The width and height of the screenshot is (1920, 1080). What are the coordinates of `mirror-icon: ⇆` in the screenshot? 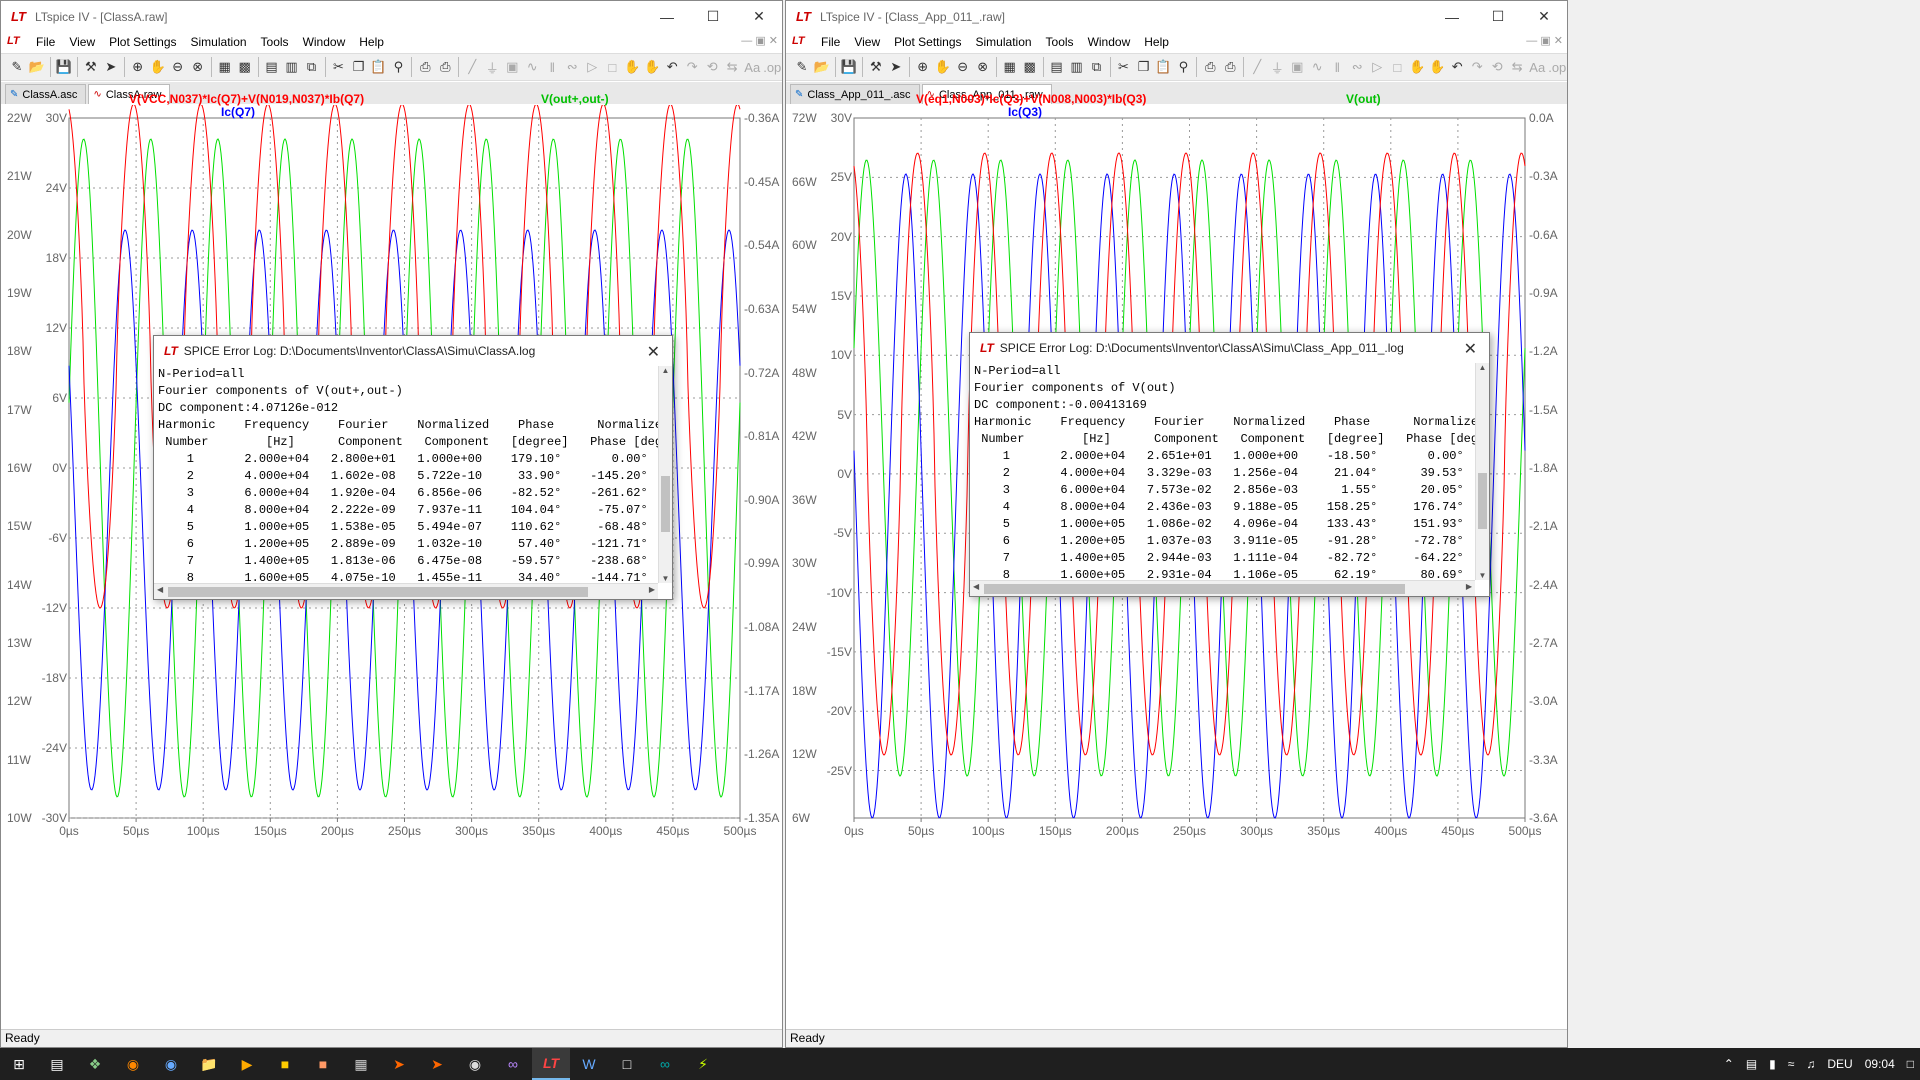 It's located at (1517, 67).